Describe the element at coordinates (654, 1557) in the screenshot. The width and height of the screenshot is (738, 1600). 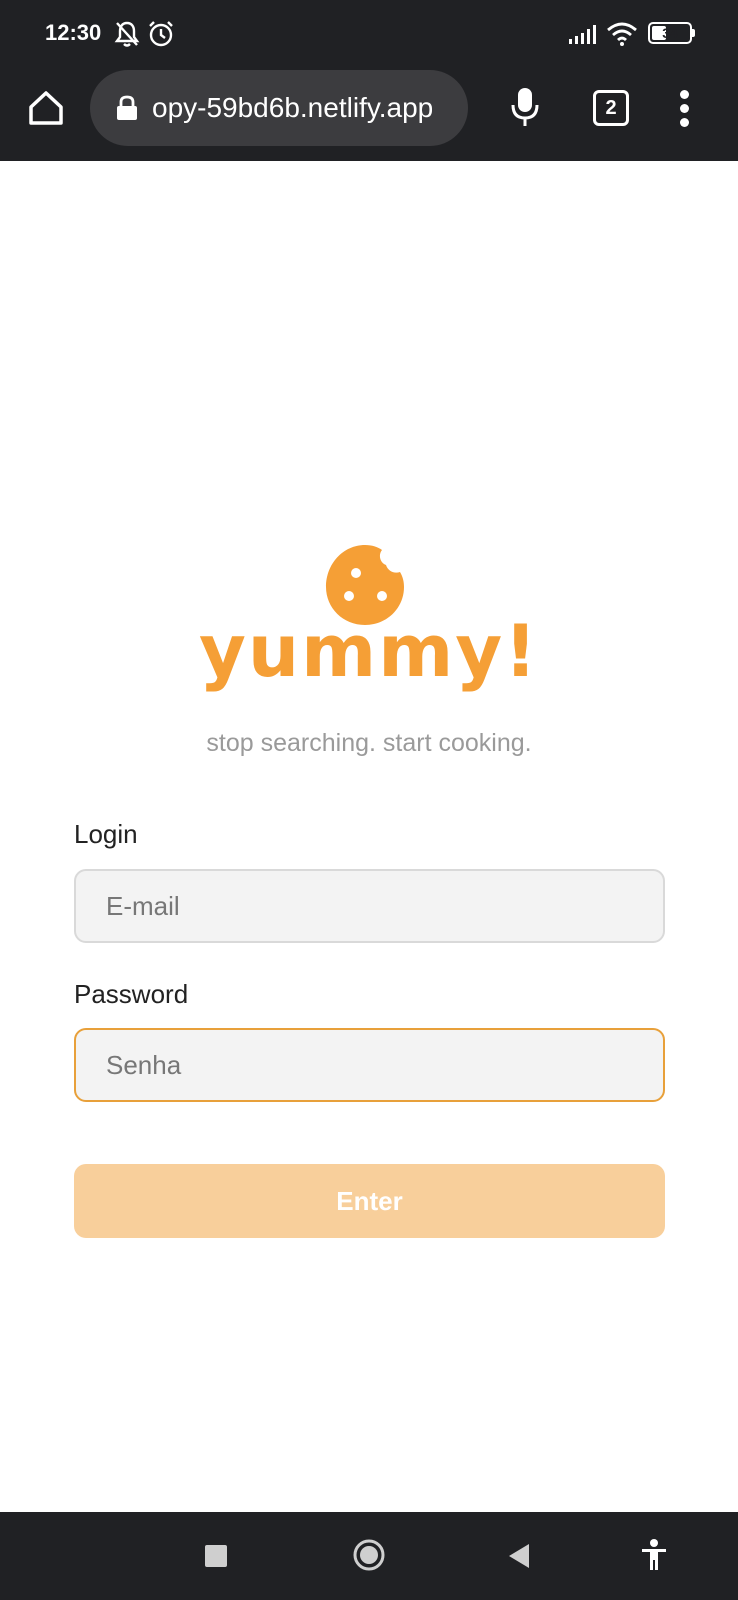
I see `accessibility-icon` at that location.